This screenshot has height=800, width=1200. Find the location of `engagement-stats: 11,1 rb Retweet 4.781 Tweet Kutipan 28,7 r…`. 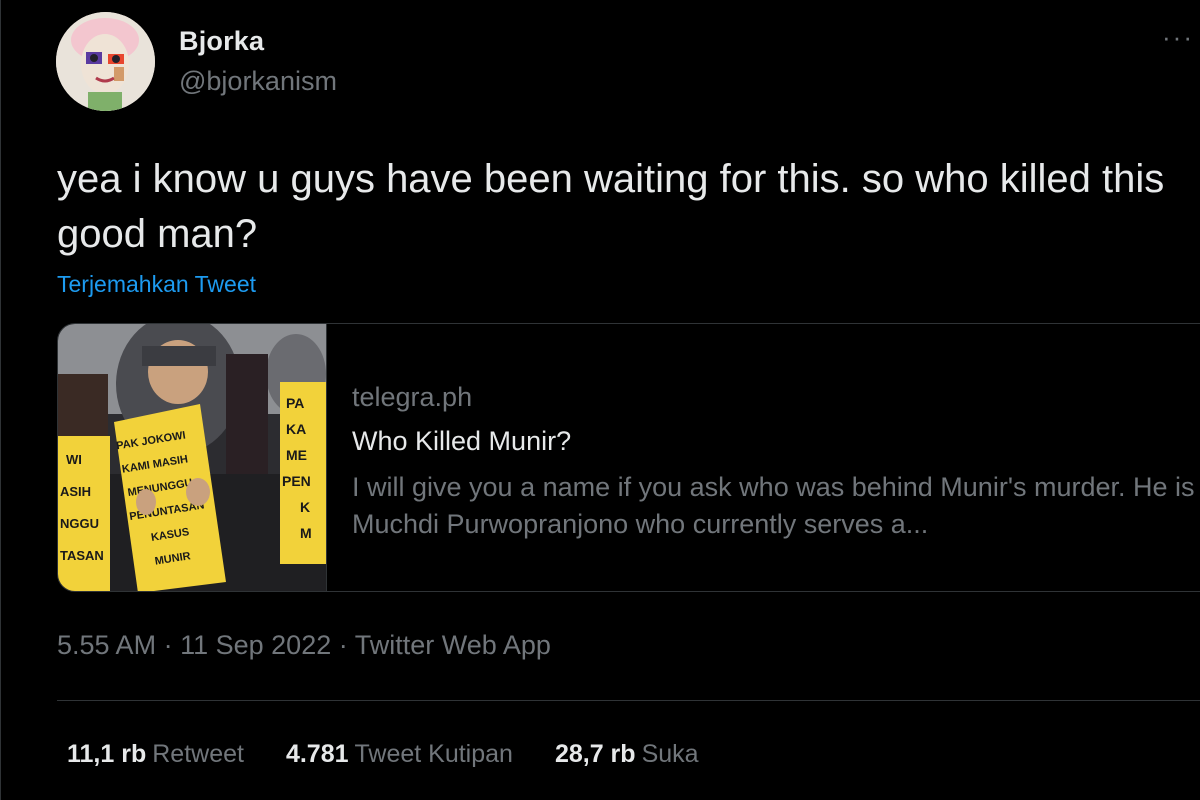

engagement-stats: 11,1 rb Retweet 4.781 Tweet Kutipan 28,7 r… is located at coordinates (404, 754).